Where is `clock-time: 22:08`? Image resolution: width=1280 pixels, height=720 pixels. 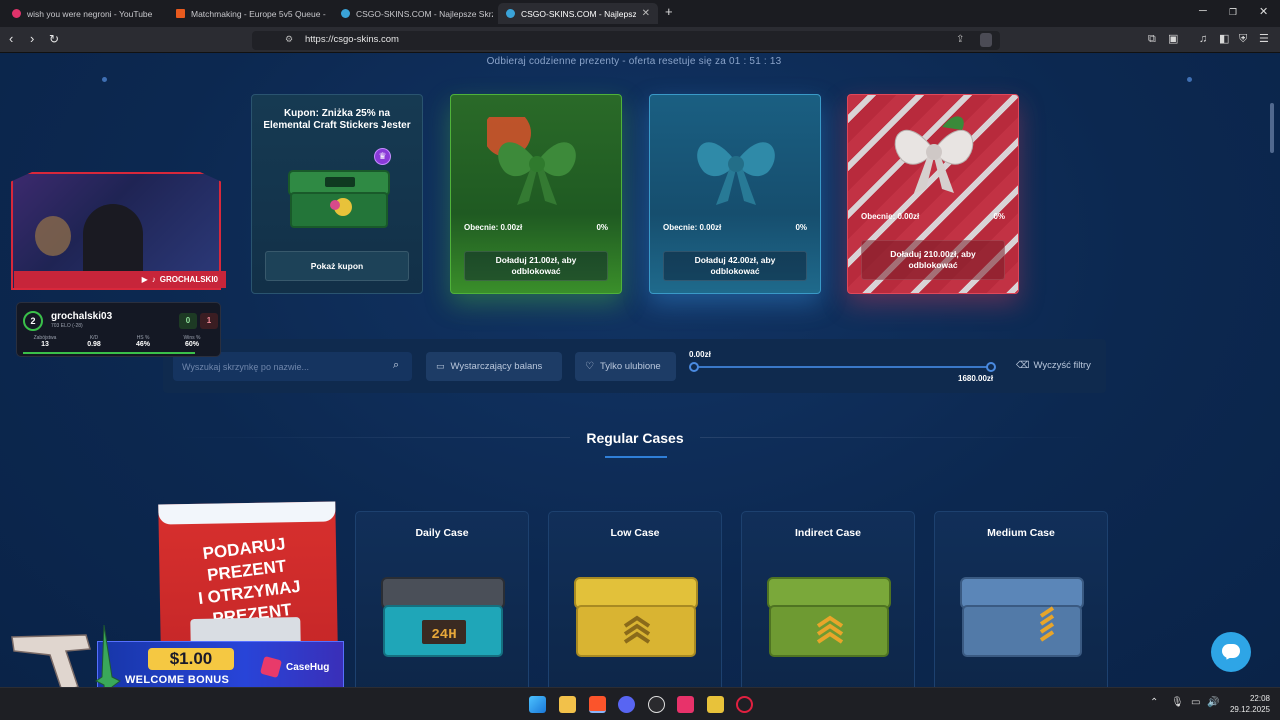 clock-time: 22:08 is located at coordinates (1259, 698).